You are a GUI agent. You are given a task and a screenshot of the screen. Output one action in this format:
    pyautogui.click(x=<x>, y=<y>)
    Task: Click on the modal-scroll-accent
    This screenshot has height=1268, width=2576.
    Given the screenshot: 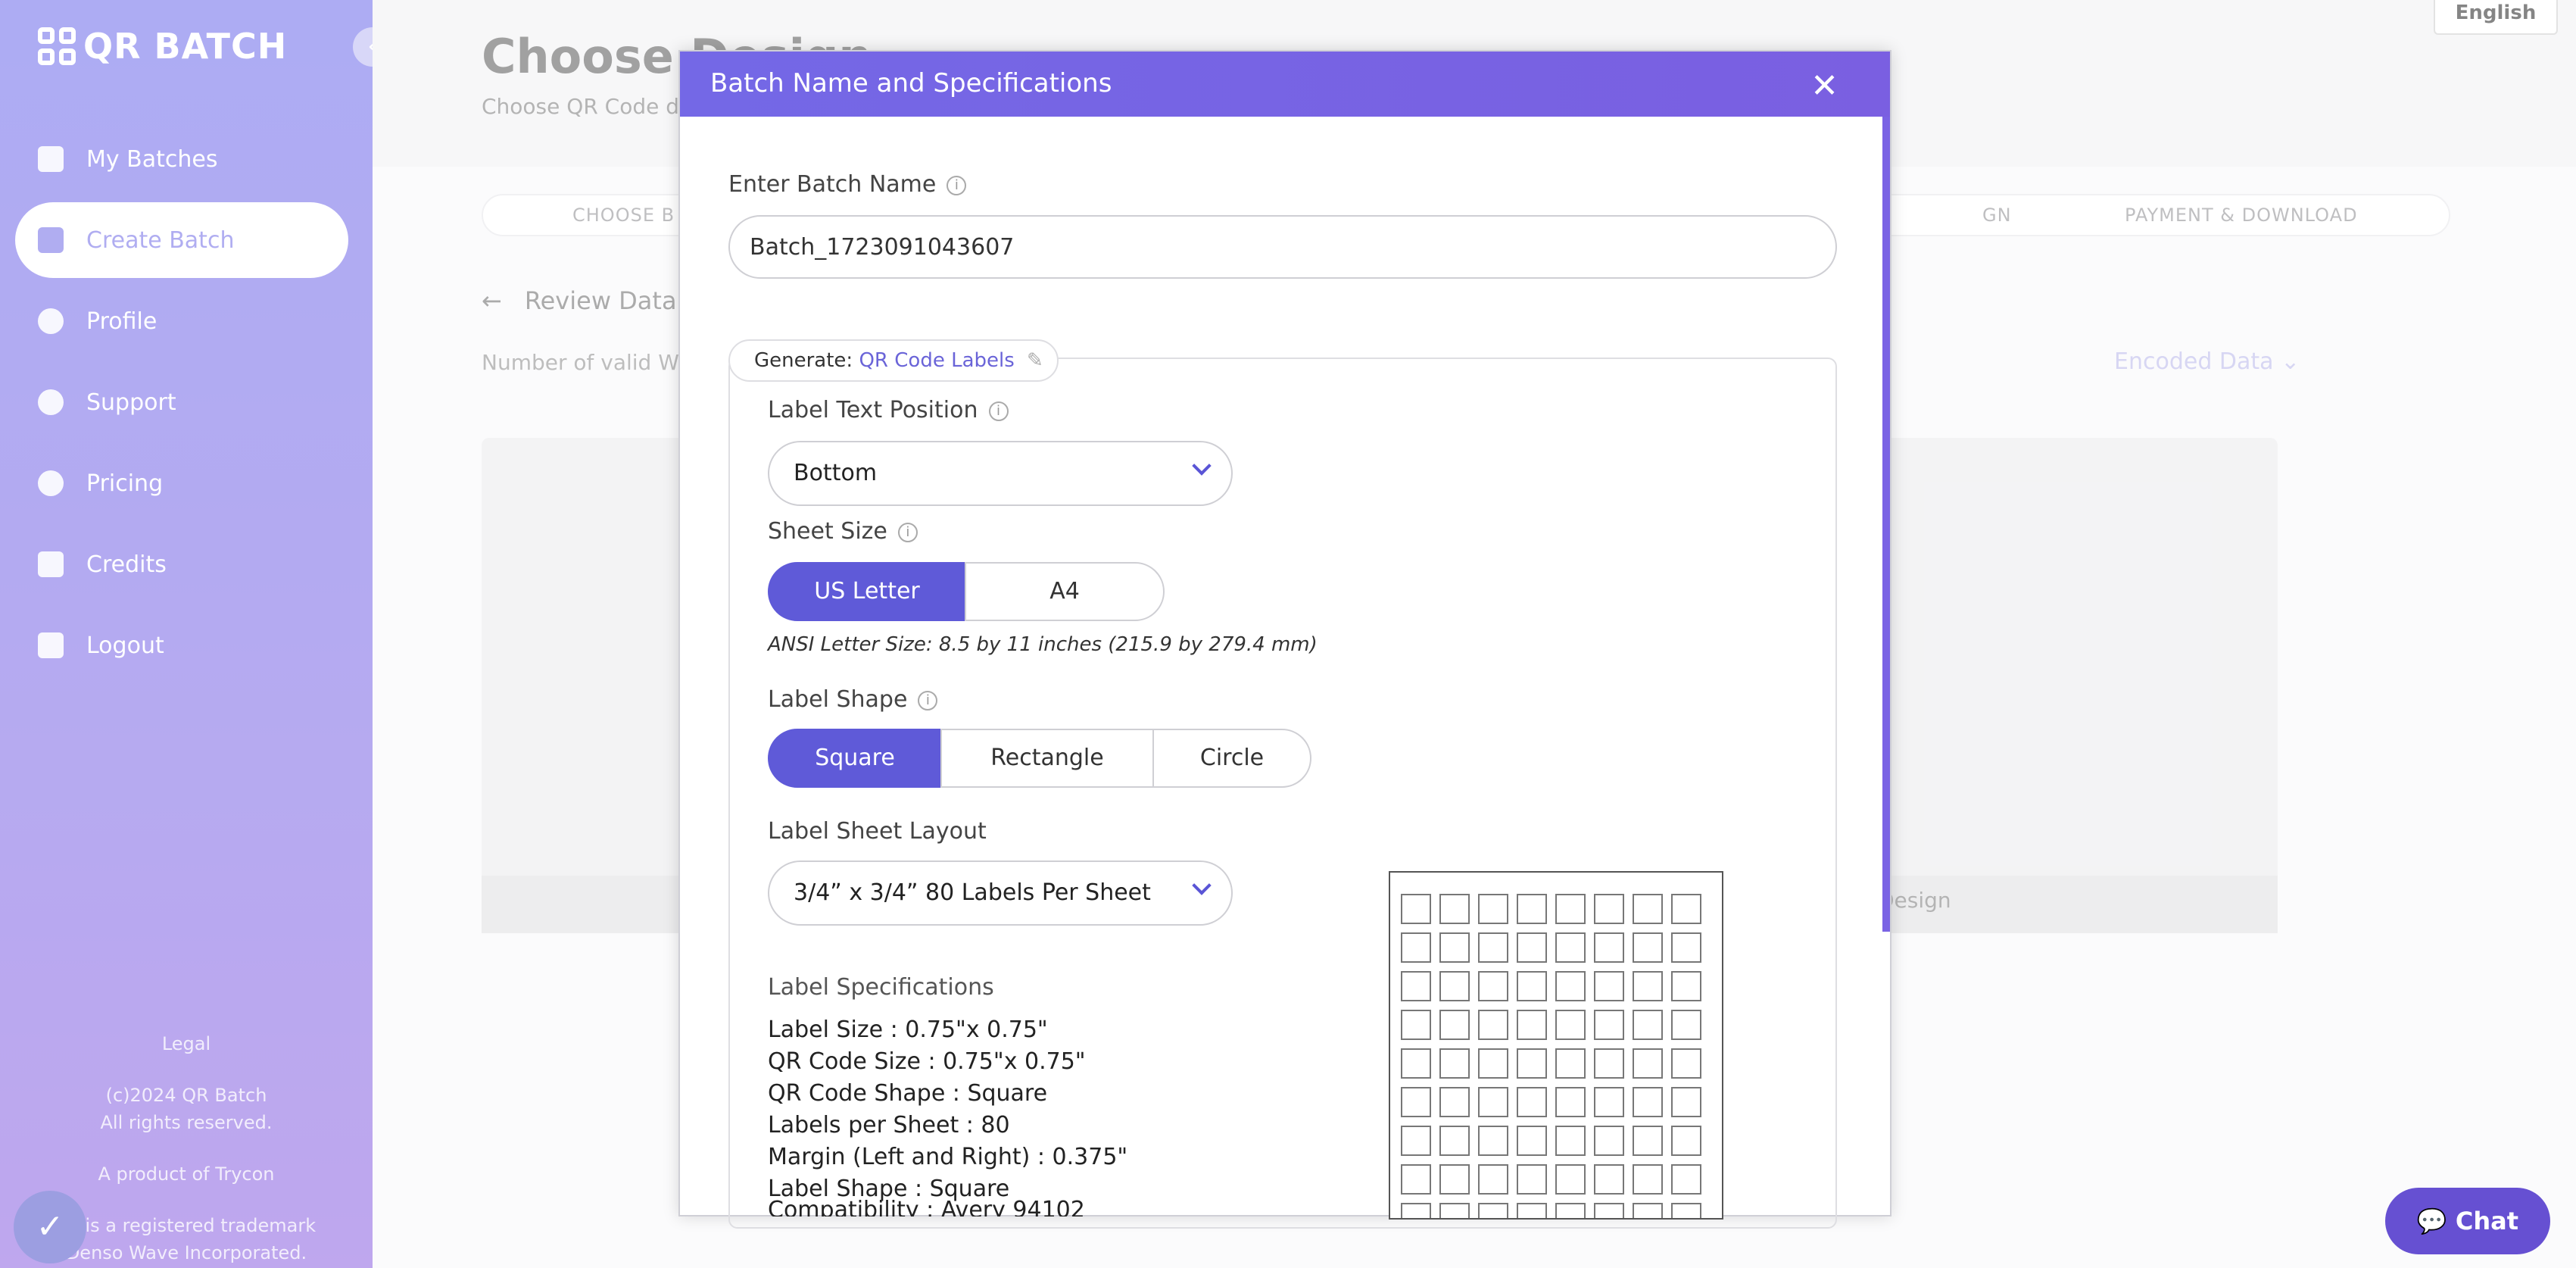 What is the action you would take?
    pyautogui.click(x=1886, y=524)
    